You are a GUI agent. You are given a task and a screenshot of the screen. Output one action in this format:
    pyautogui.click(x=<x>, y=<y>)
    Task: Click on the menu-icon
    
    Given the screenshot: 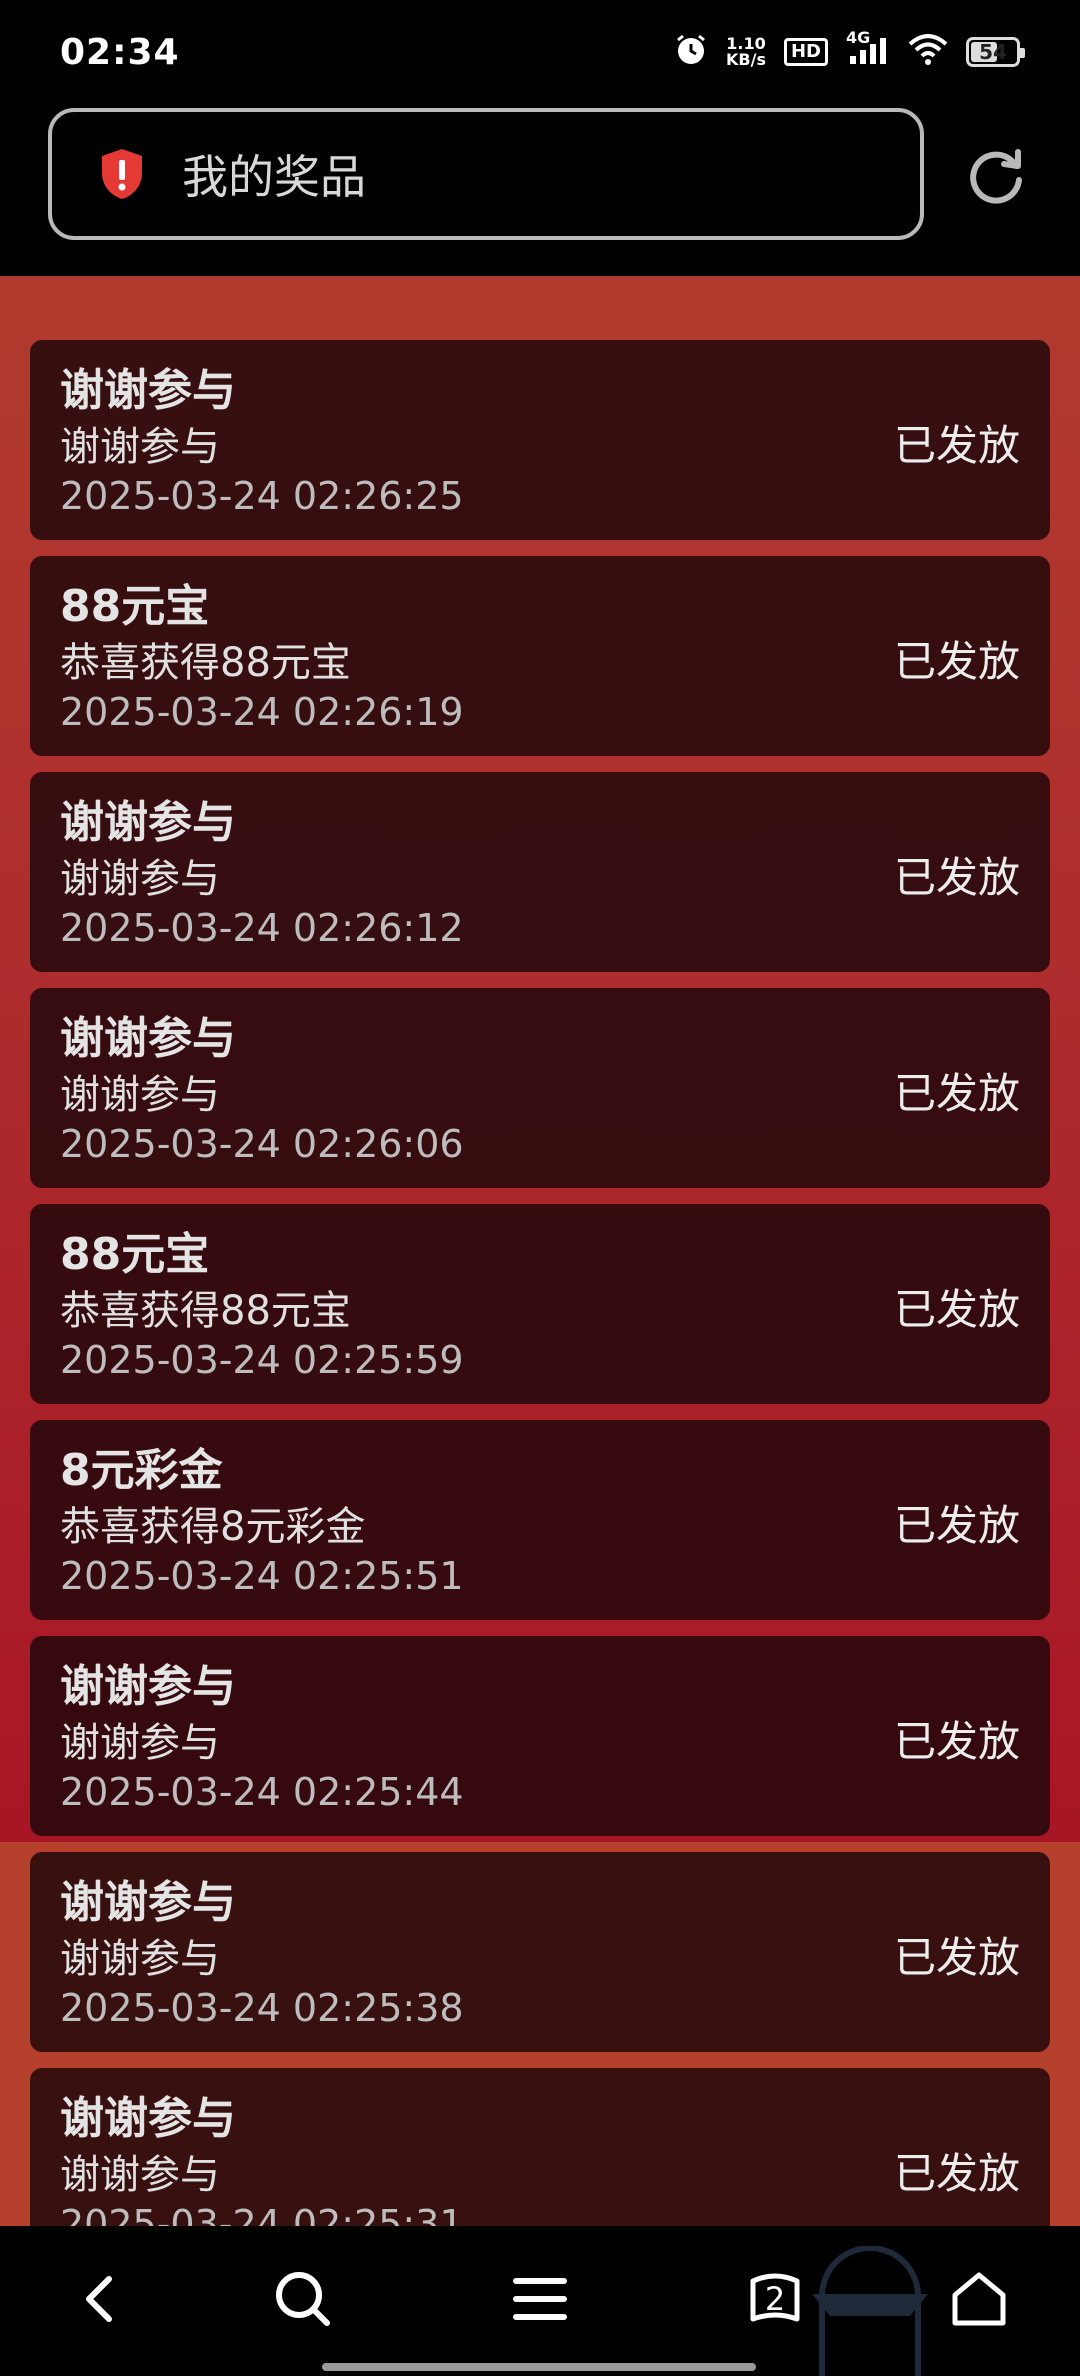 What is the action you would take?
    pyautogui.click(x=540, y=2299)
    